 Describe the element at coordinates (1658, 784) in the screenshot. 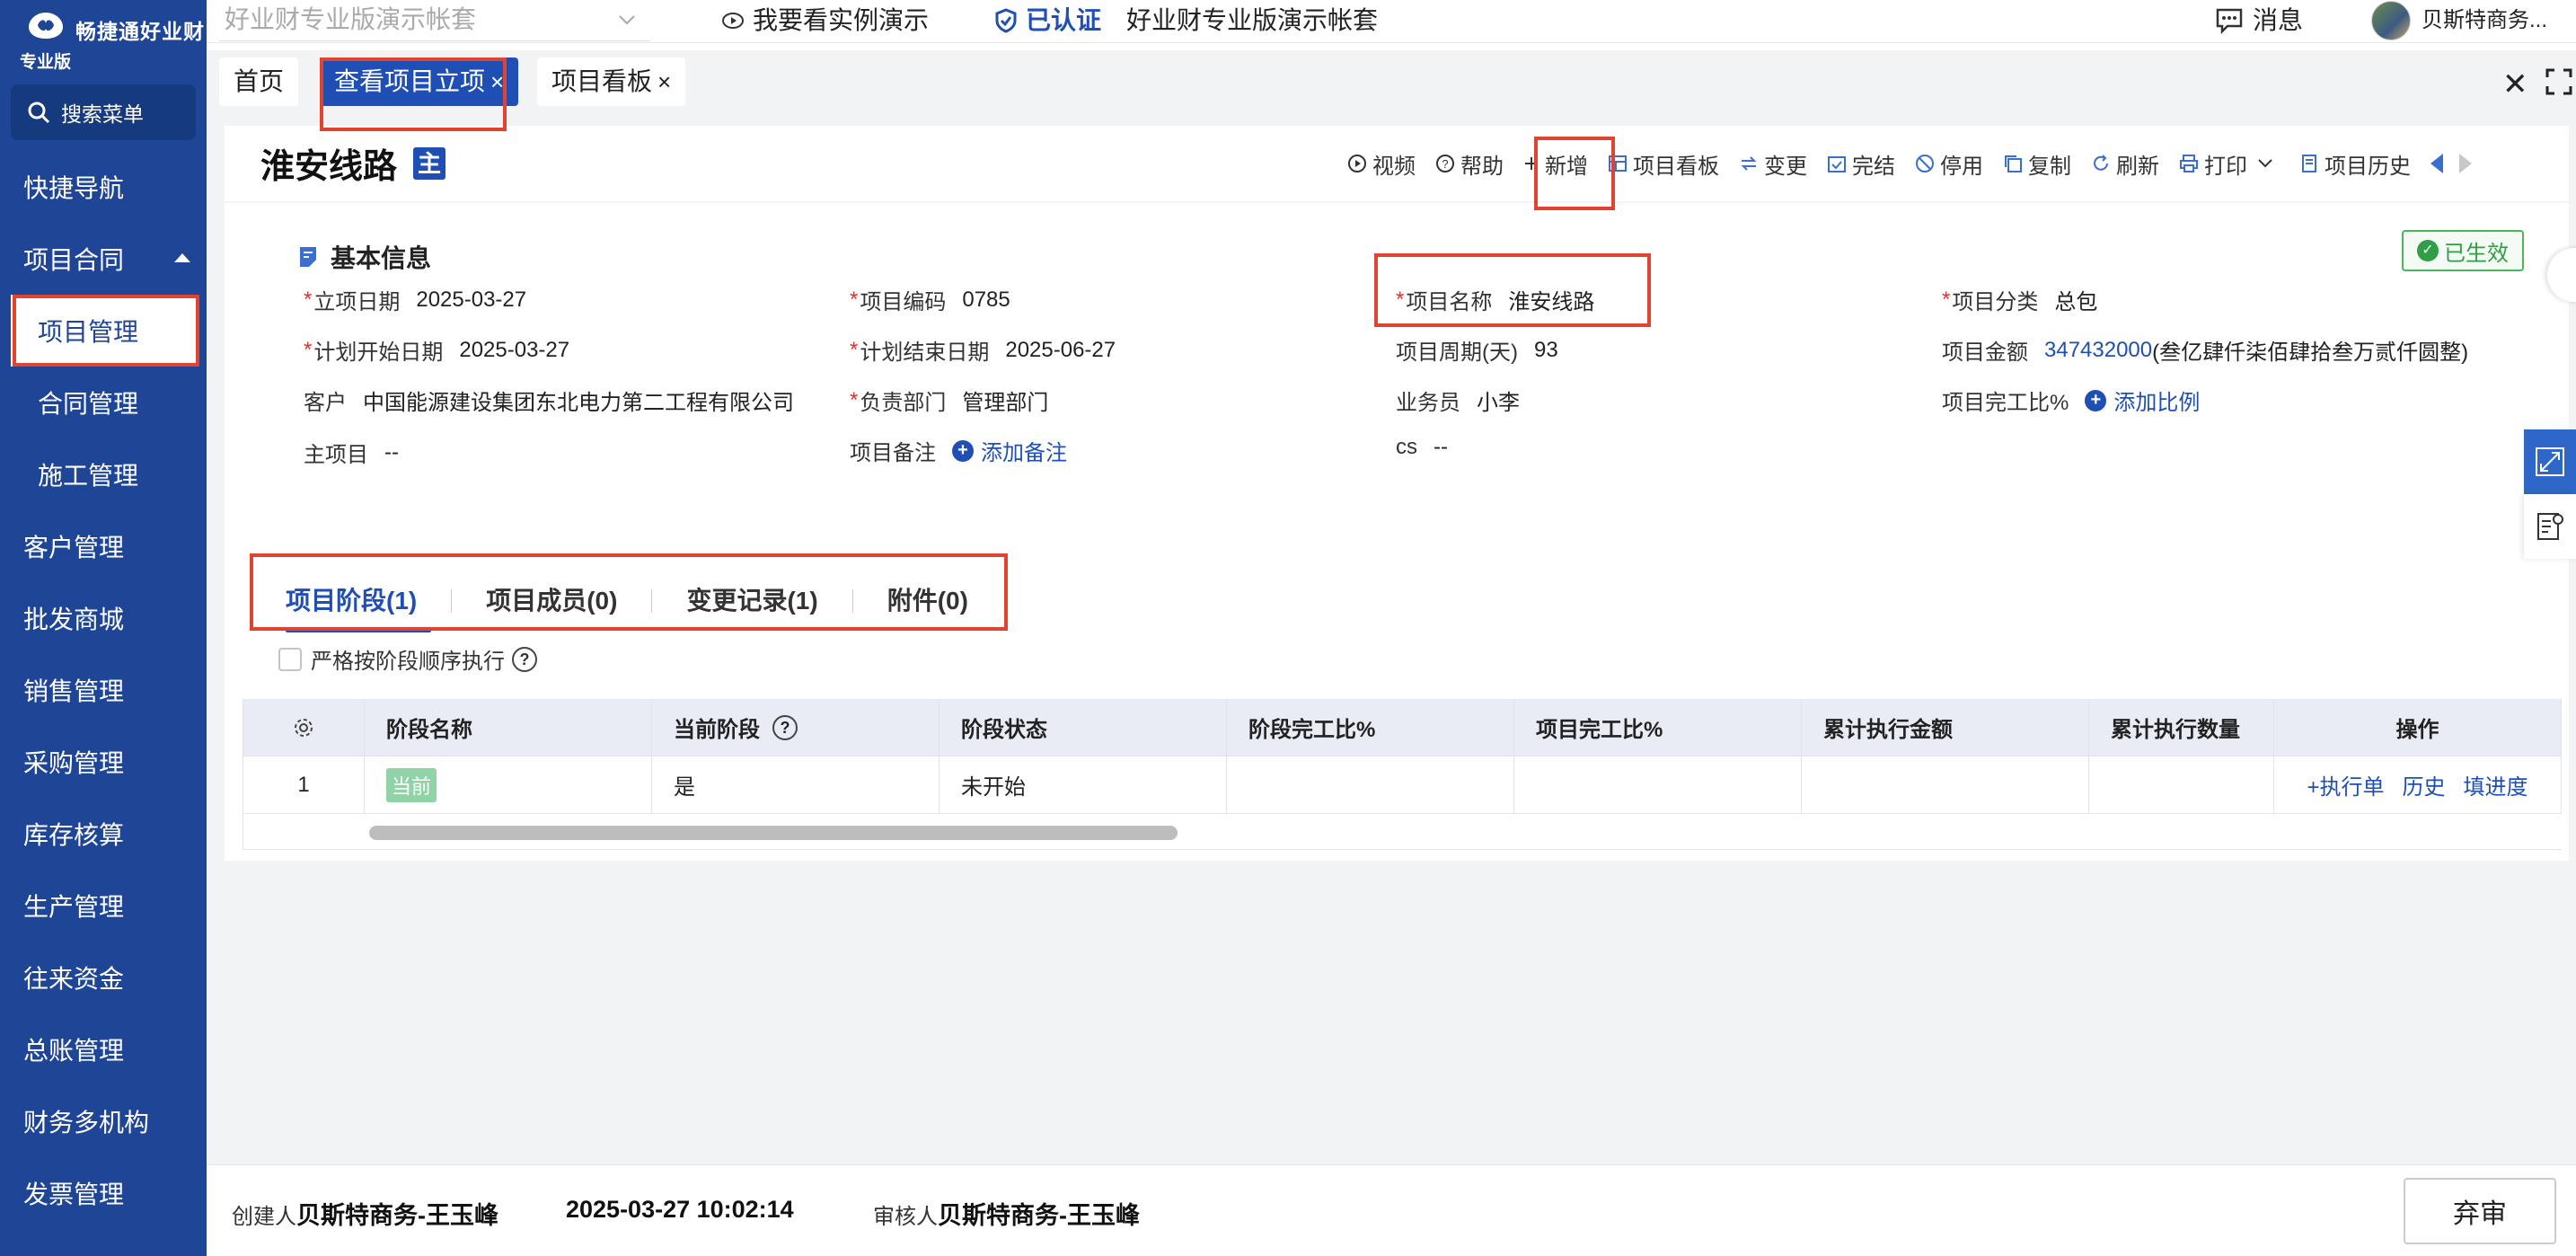

I see `project-ratio-cell` at that location.